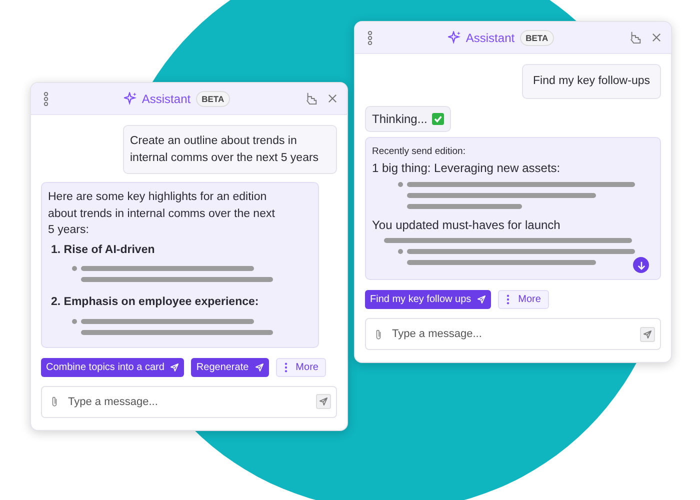 This screenshot has width=700, height=500. I want to click on summary-heading: 1 big thing: Leveraging new assets:, so click(467, 168).